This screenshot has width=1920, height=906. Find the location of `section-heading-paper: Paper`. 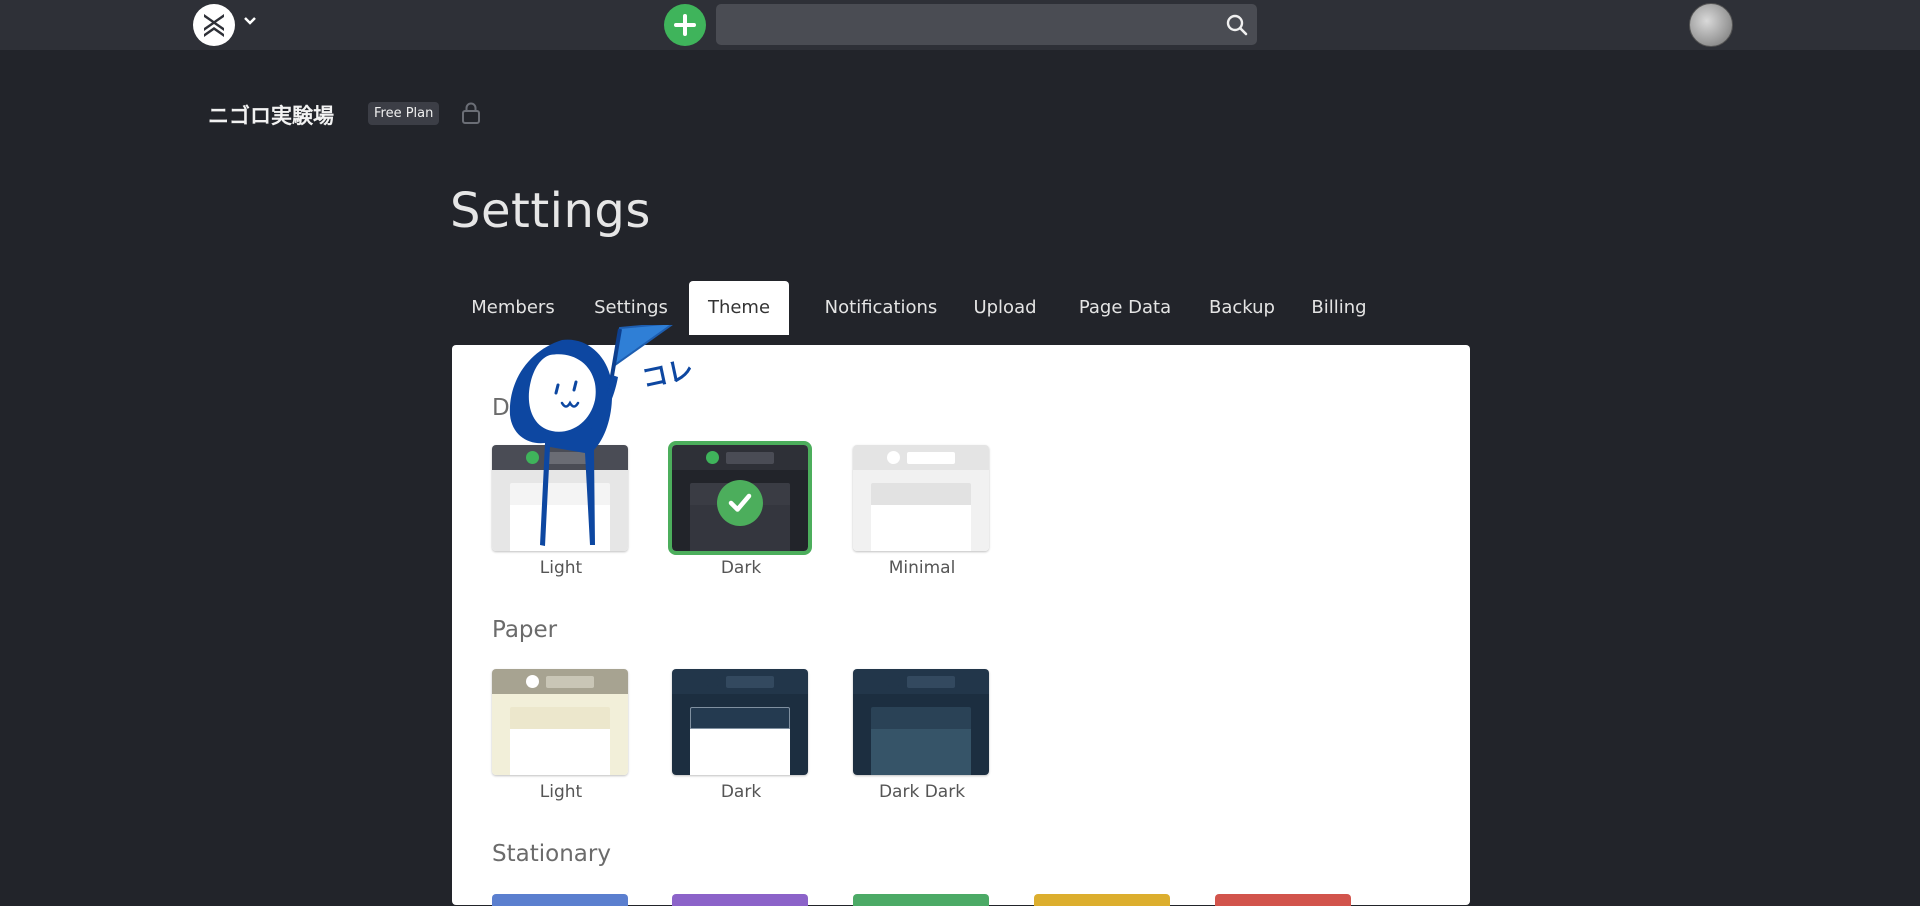

section-heading-paper: Paper is located at coordinates (525, 630).